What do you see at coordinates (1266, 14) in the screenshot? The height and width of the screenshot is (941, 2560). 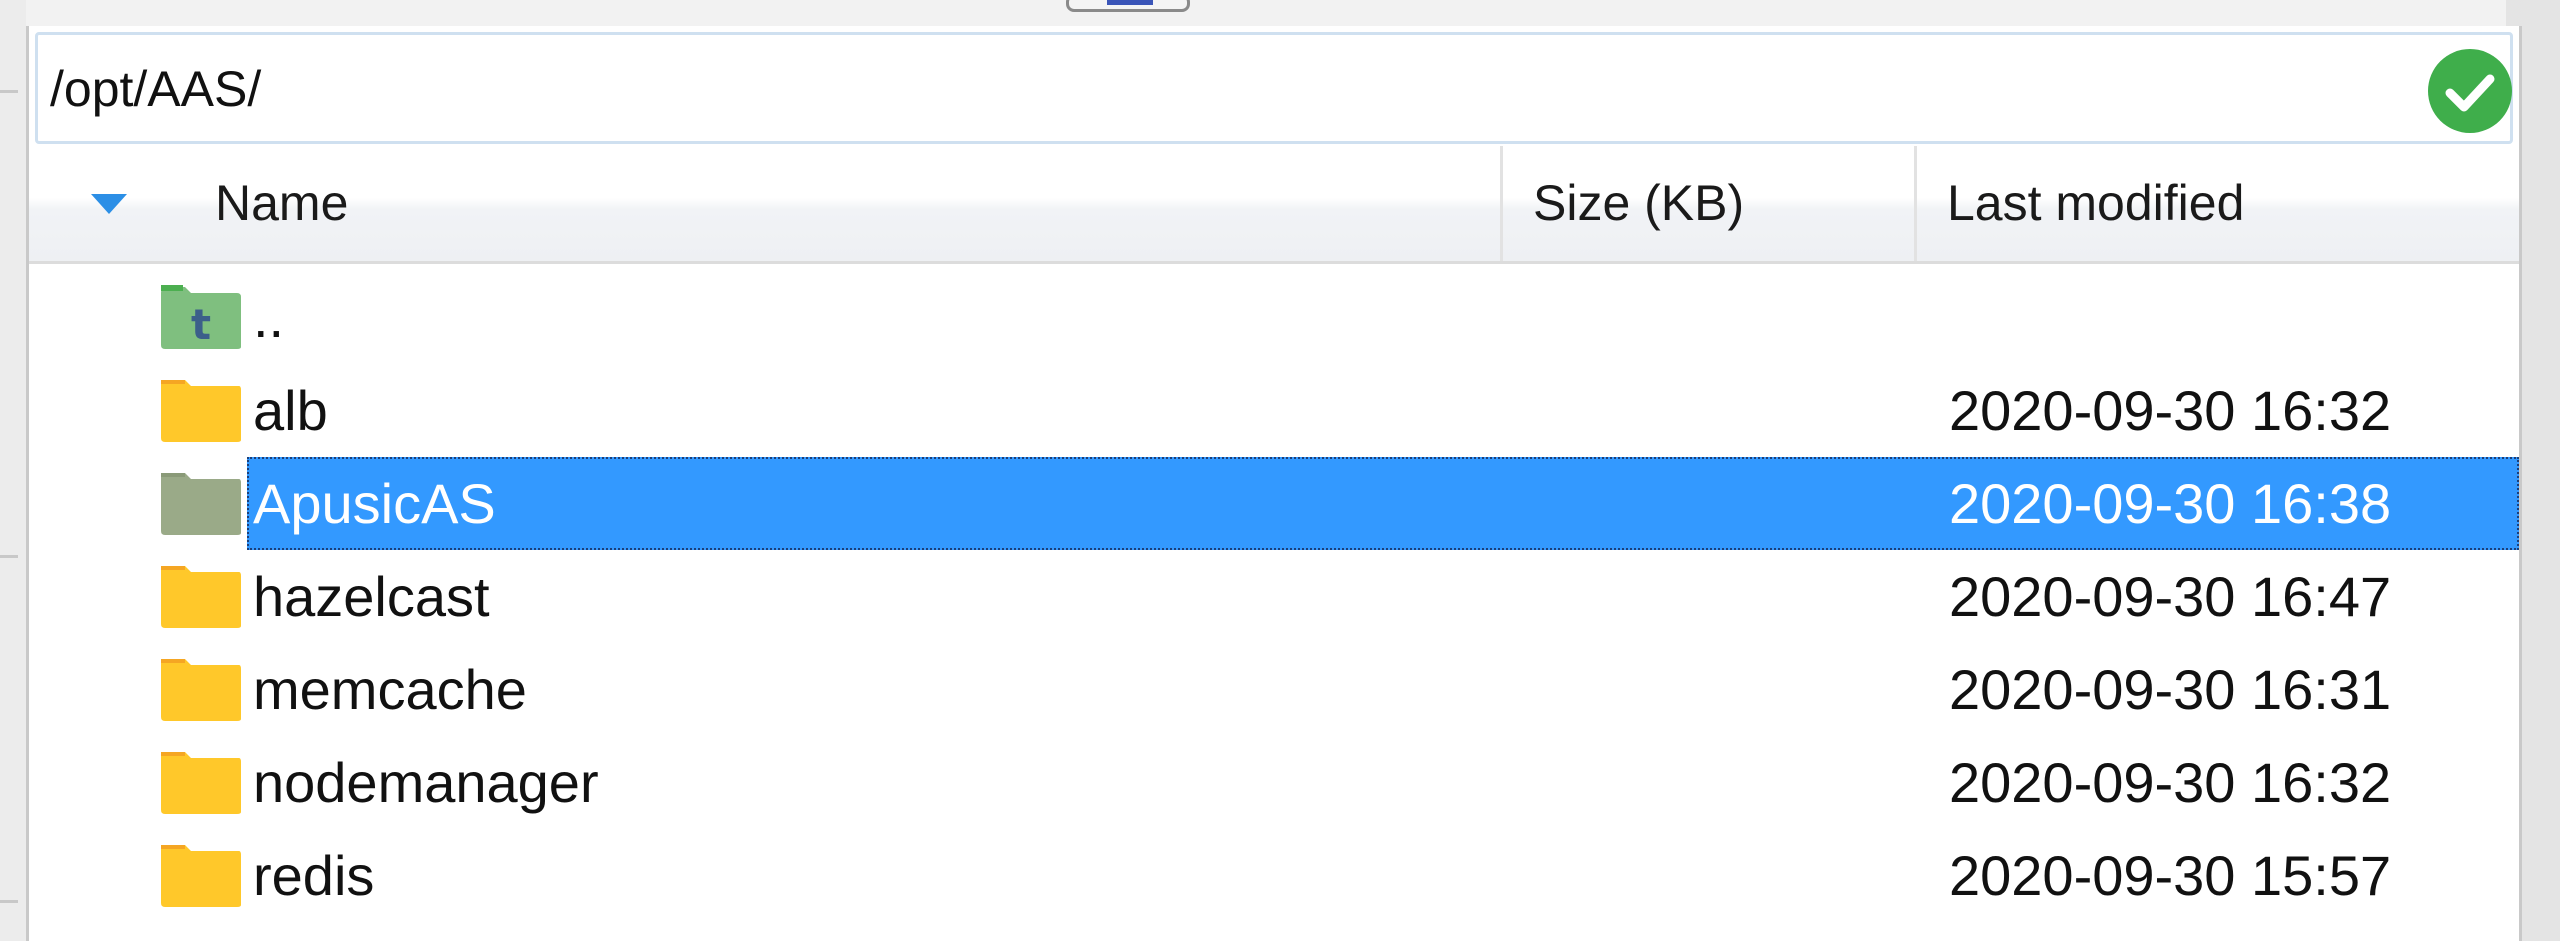 I see `toolbar` at bounding box center [1266, 14].